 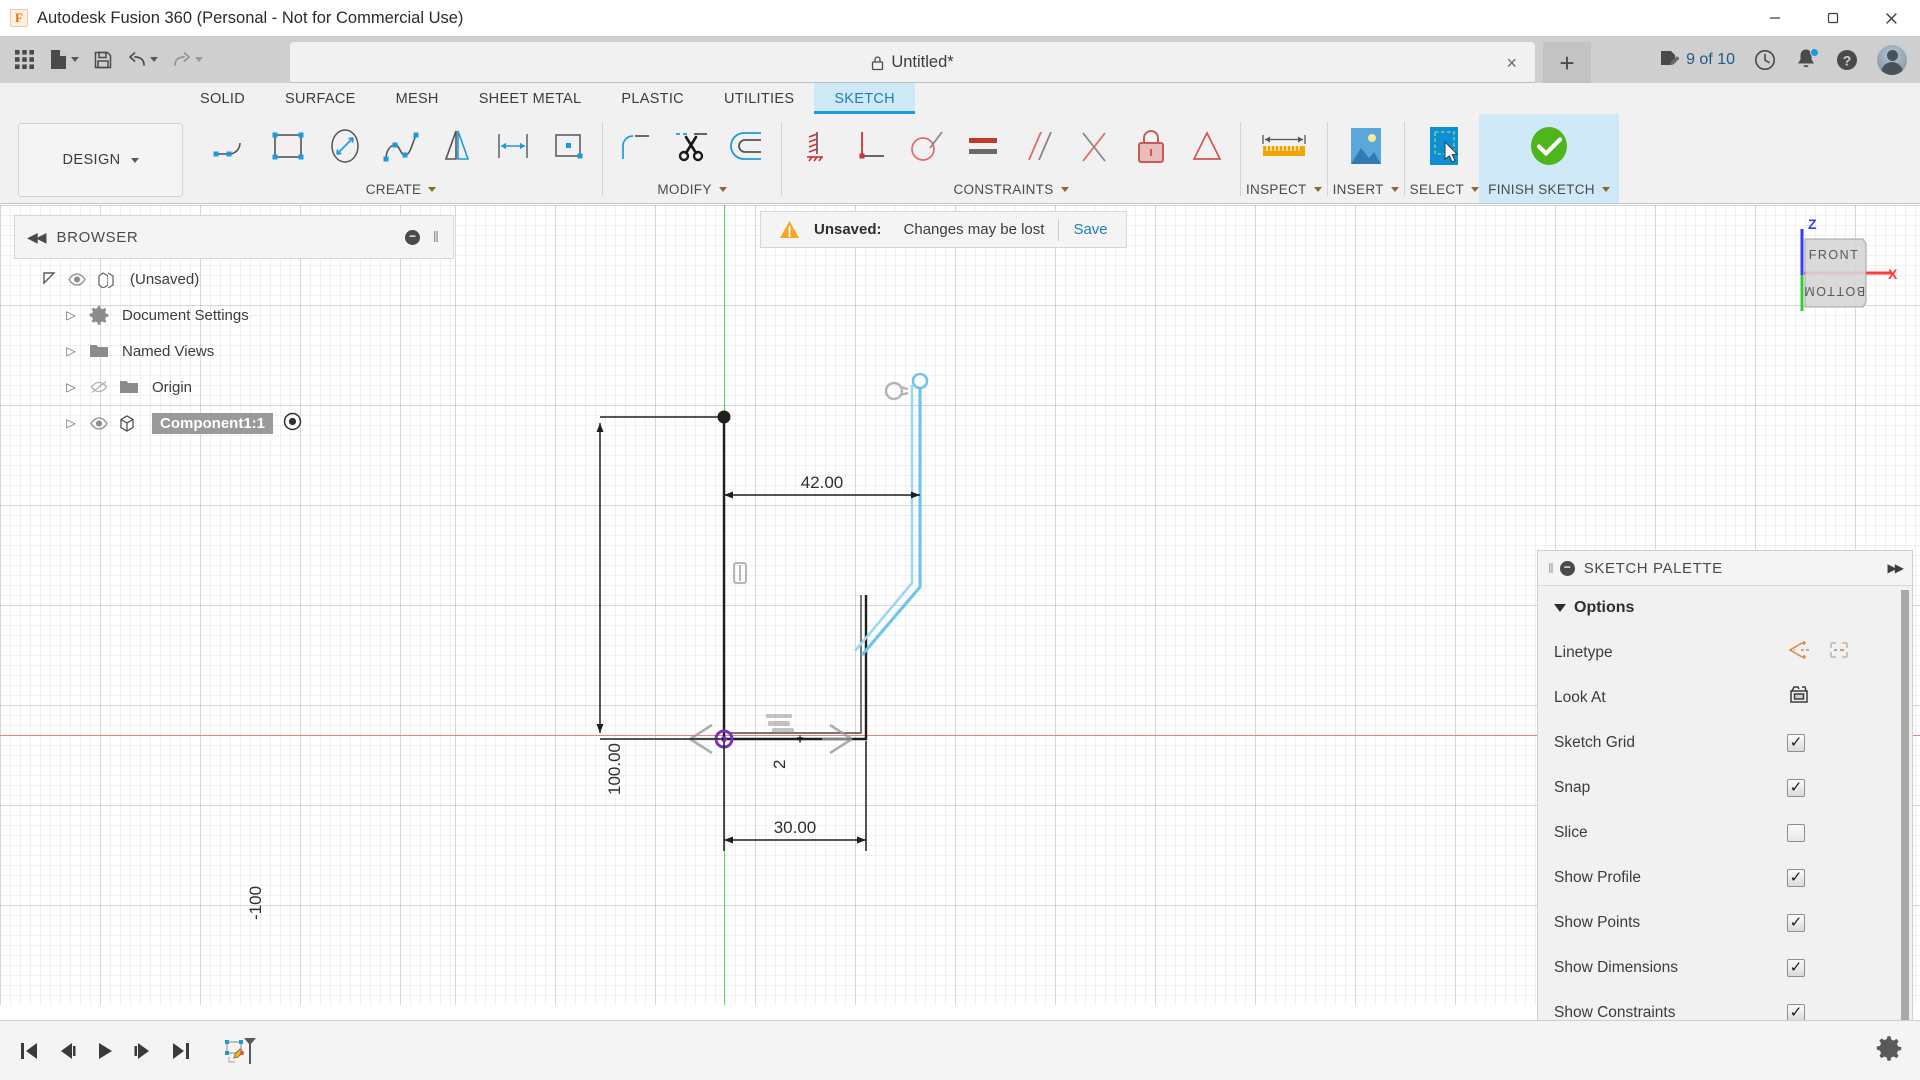 I want to click on chevron-down-icon, so click(x=722, y=189).